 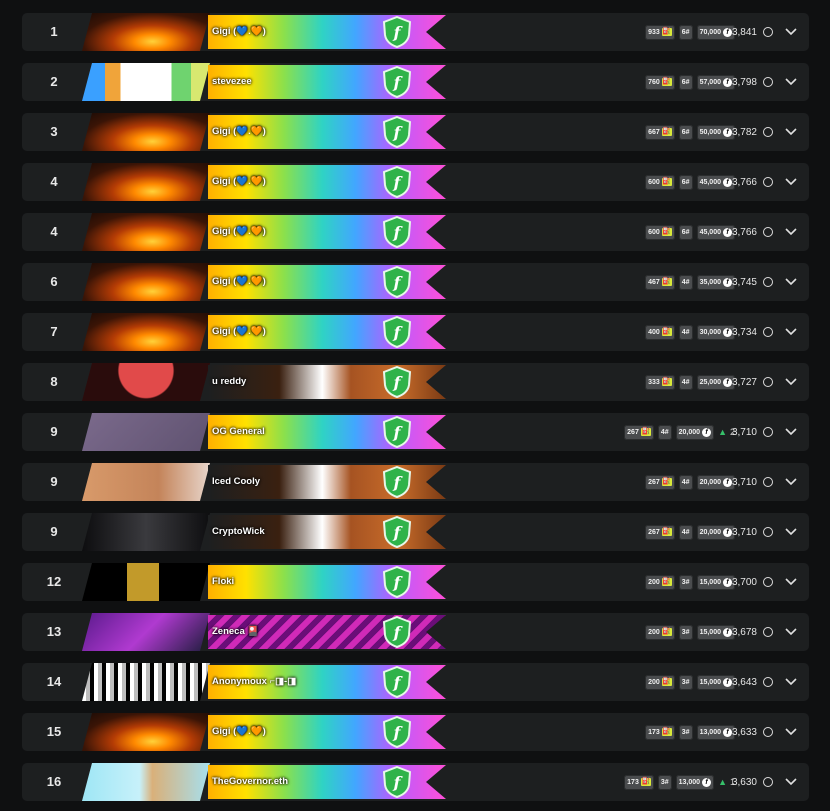 What do you see at coordinates (744, 632) in the screenshot?
I see `score-value: 3,678` at bounding box center [744, 632].